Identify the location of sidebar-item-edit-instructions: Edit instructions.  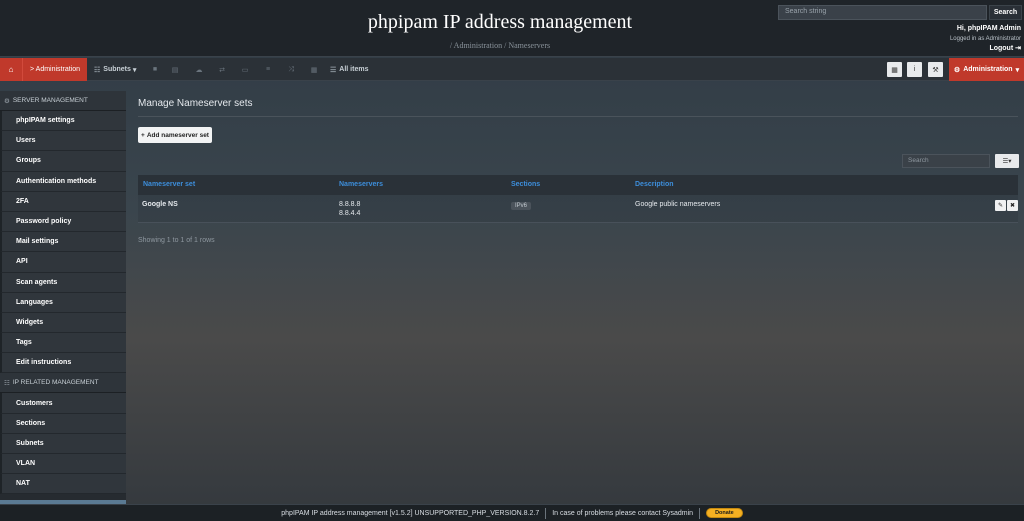
(63, 363).